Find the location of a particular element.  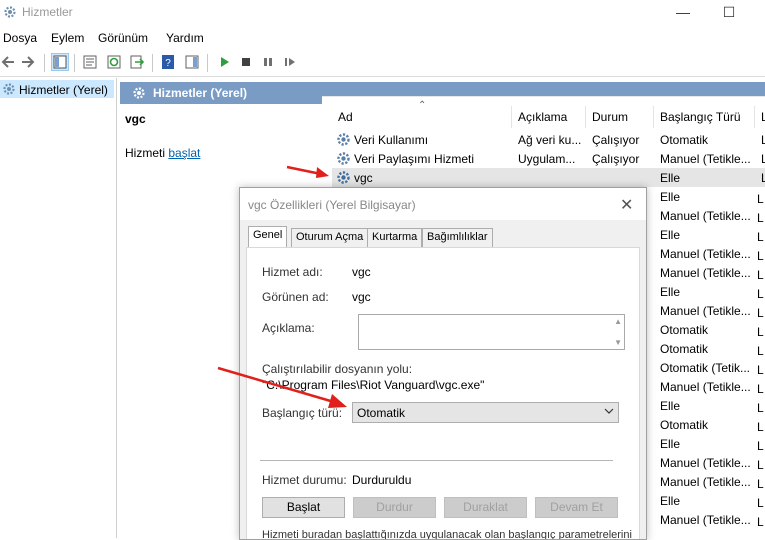

start-button: Başlat is located at coordinates (303, 507).